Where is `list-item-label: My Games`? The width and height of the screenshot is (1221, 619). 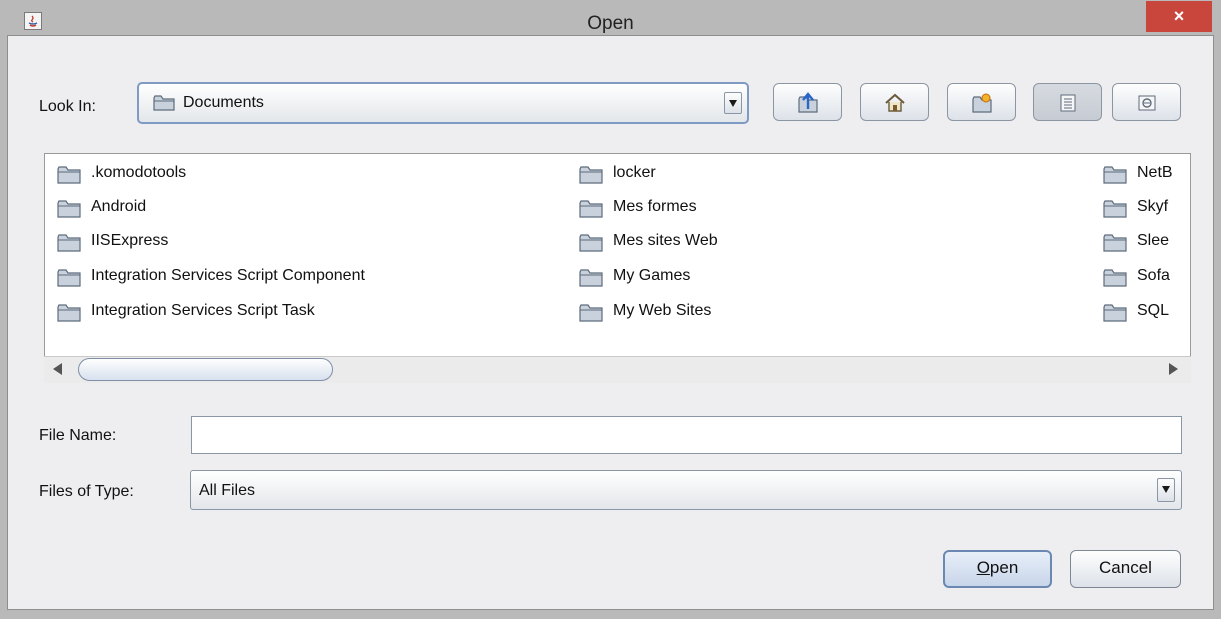 list-item-label: My Games is located at coordinates (652, 275).